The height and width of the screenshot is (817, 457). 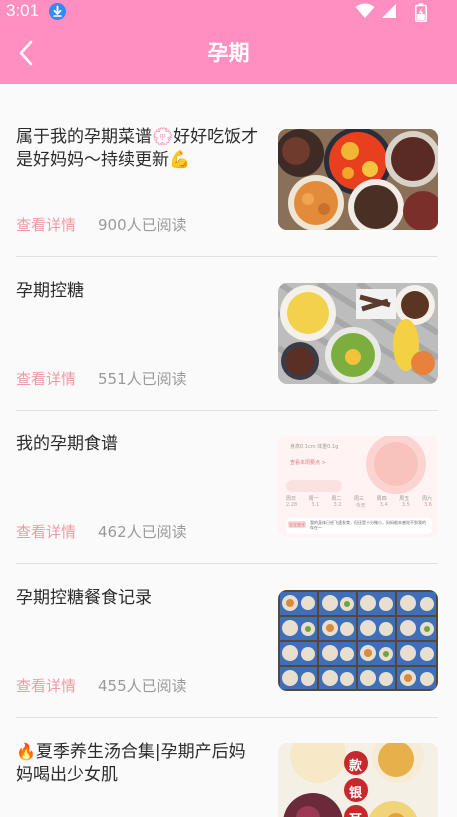 I want to click on thumb-date: 2.28, so click(x=292, y=505).